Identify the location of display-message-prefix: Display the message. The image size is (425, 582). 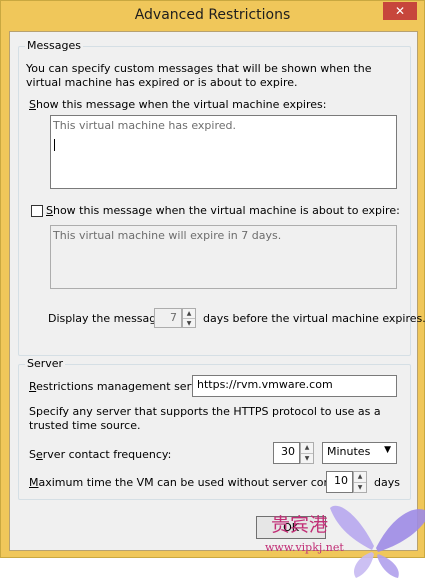
(106, 318).